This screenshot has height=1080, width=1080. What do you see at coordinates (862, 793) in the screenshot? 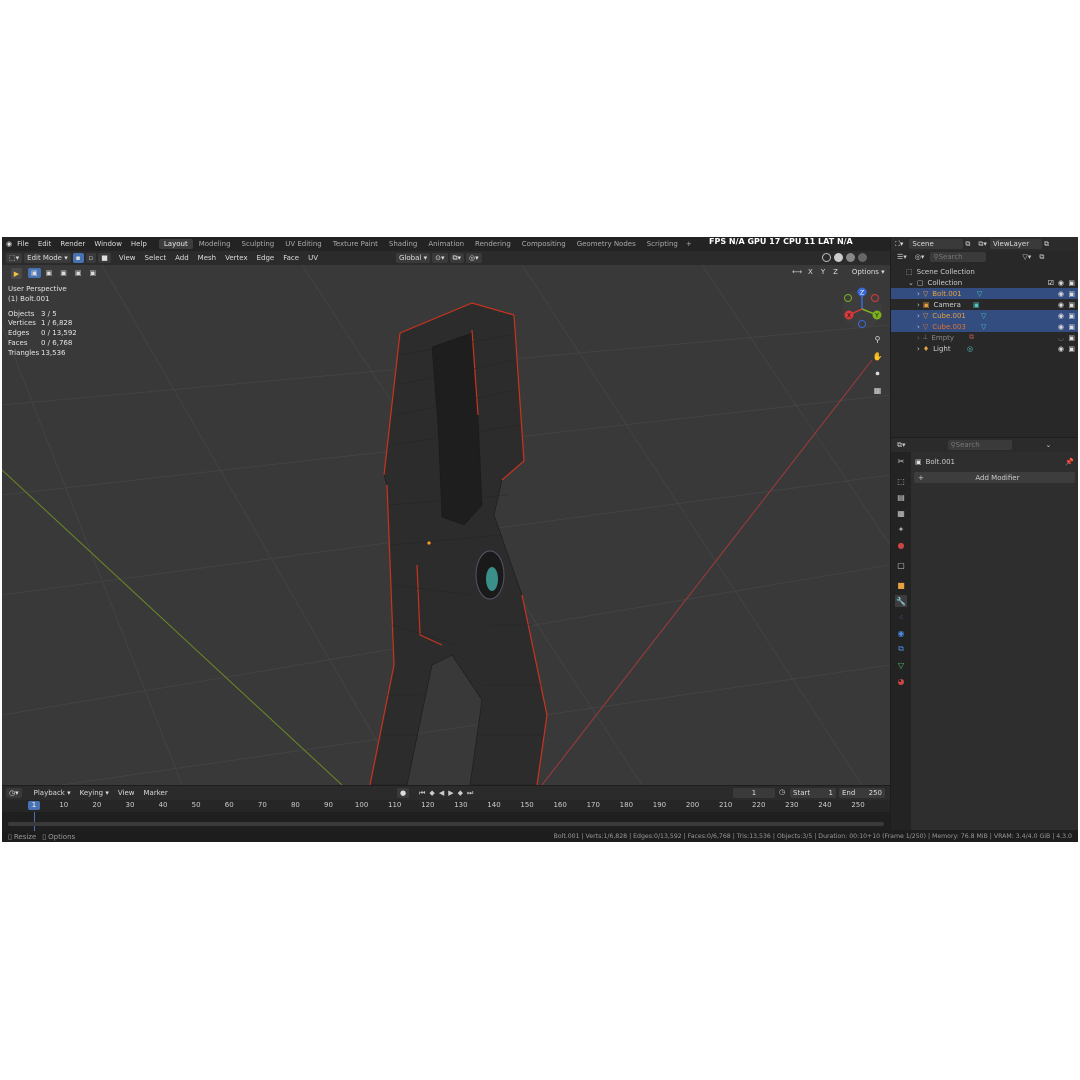
I see `end-frame-field: End 250` at bounding box center [862, 793].